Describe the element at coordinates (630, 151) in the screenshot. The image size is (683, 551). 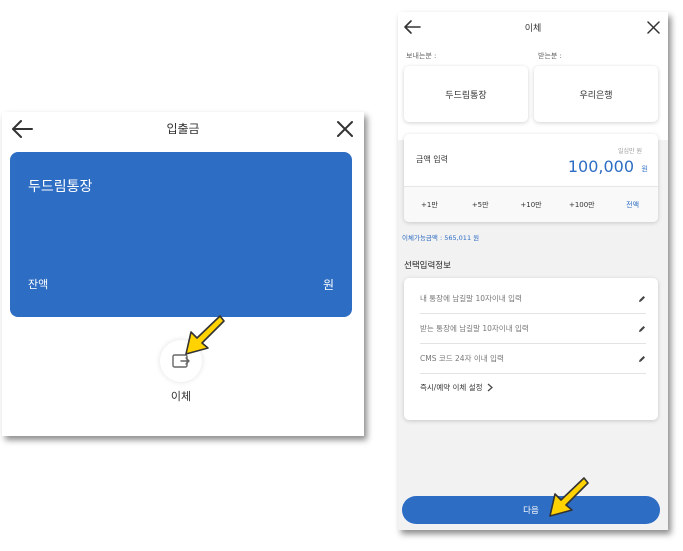
I see `amount-korean-text: 일십만 원` at that location.